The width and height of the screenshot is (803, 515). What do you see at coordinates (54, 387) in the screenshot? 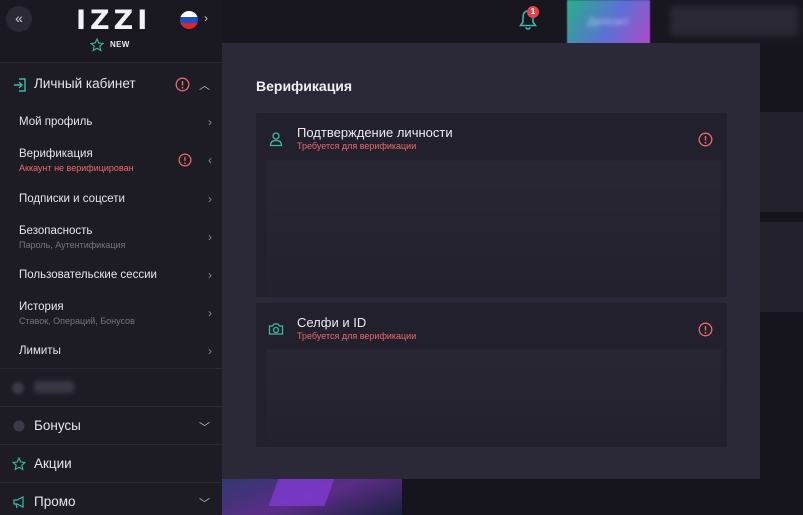
I see `cashier-label` at bounding box center [54, 387].